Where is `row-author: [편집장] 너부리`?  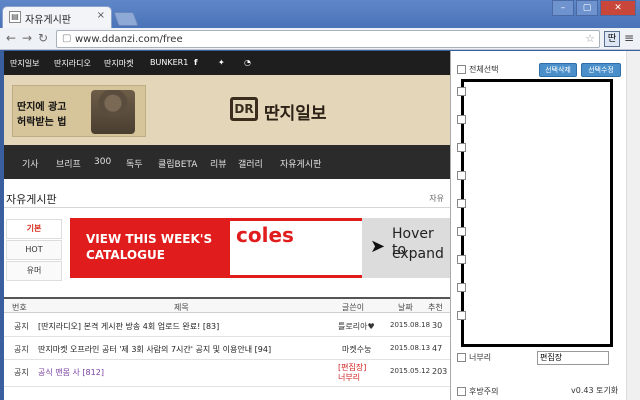 row-author: [편집장] 너부리 is located at coordinates (352, 373).